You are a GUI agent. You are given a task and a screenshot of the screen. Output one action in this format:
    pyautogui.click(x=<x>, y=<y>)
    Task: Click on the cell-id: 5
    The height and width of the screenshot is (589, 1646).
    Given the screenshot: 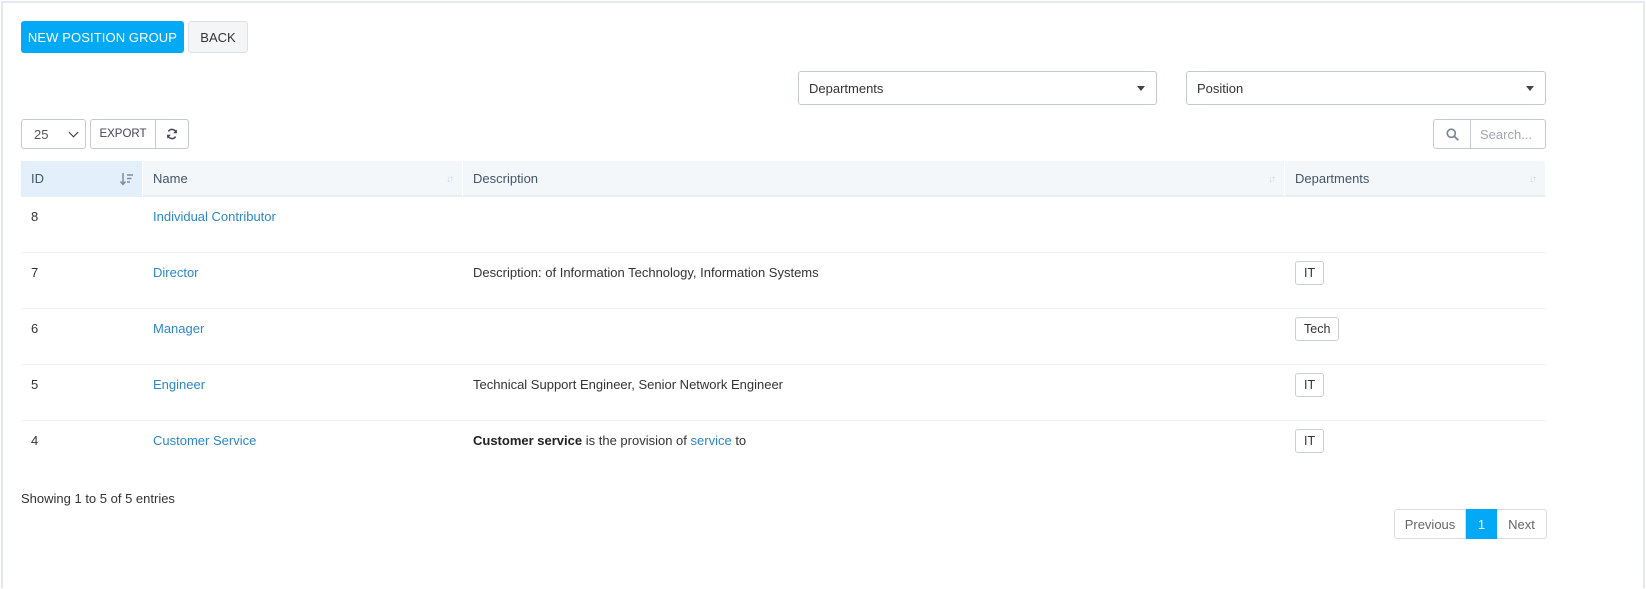 What is the action you would take?
    pyautogui.click(x=35, y=384)
    